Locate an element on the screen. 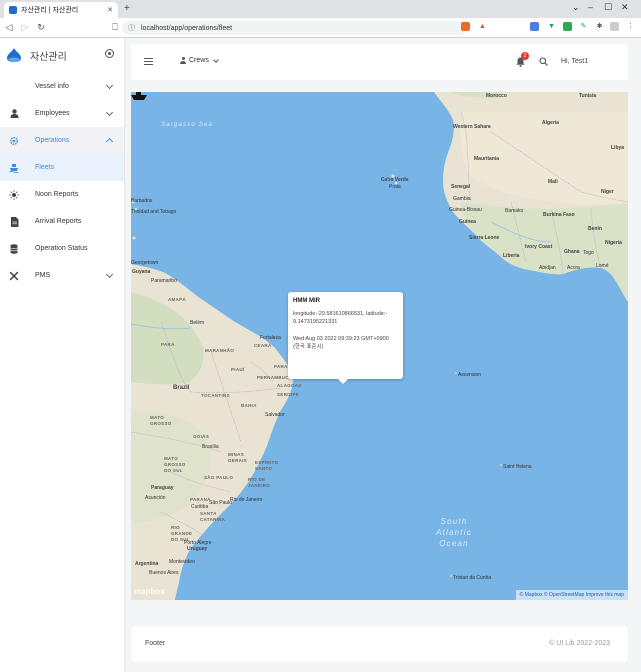 This screenshot has height=672, width=641. gear-icon is located at coordinates (14, 141).